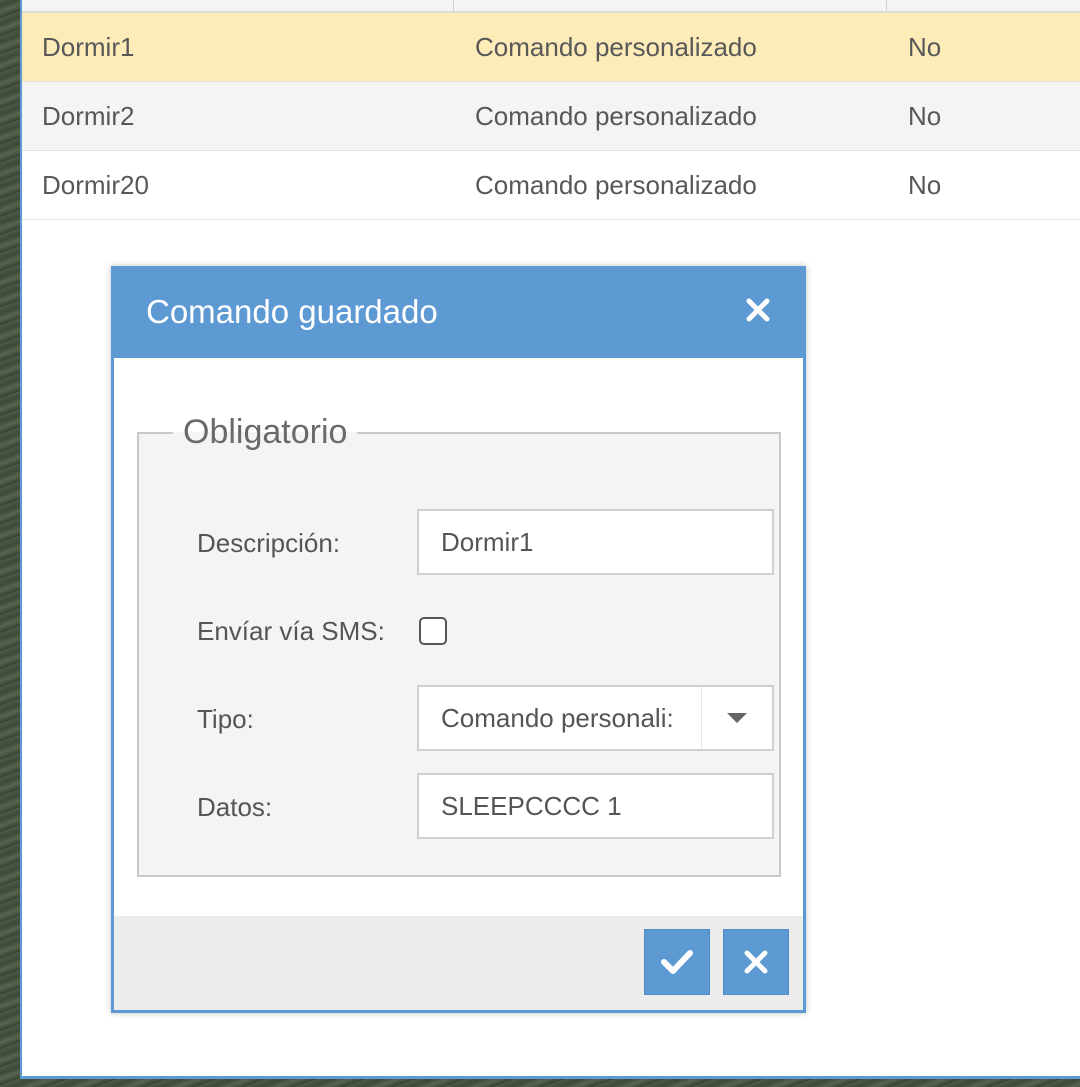 The height and width of the screenshot is (1087, 1080). Describe the element at coordinates (531, 805) in the screenshot. I see `data-value: SLEEPCCCC 1` at that location.